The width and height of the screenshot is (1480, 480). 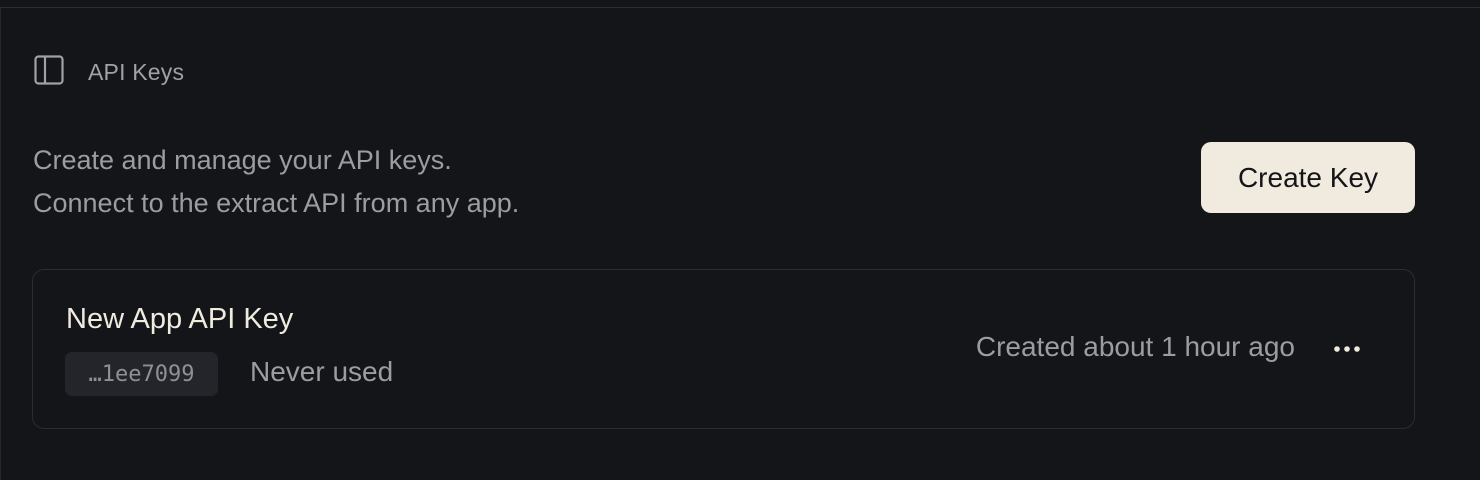 I want to click on api-key-more-button, so click(x=1347, y=349).